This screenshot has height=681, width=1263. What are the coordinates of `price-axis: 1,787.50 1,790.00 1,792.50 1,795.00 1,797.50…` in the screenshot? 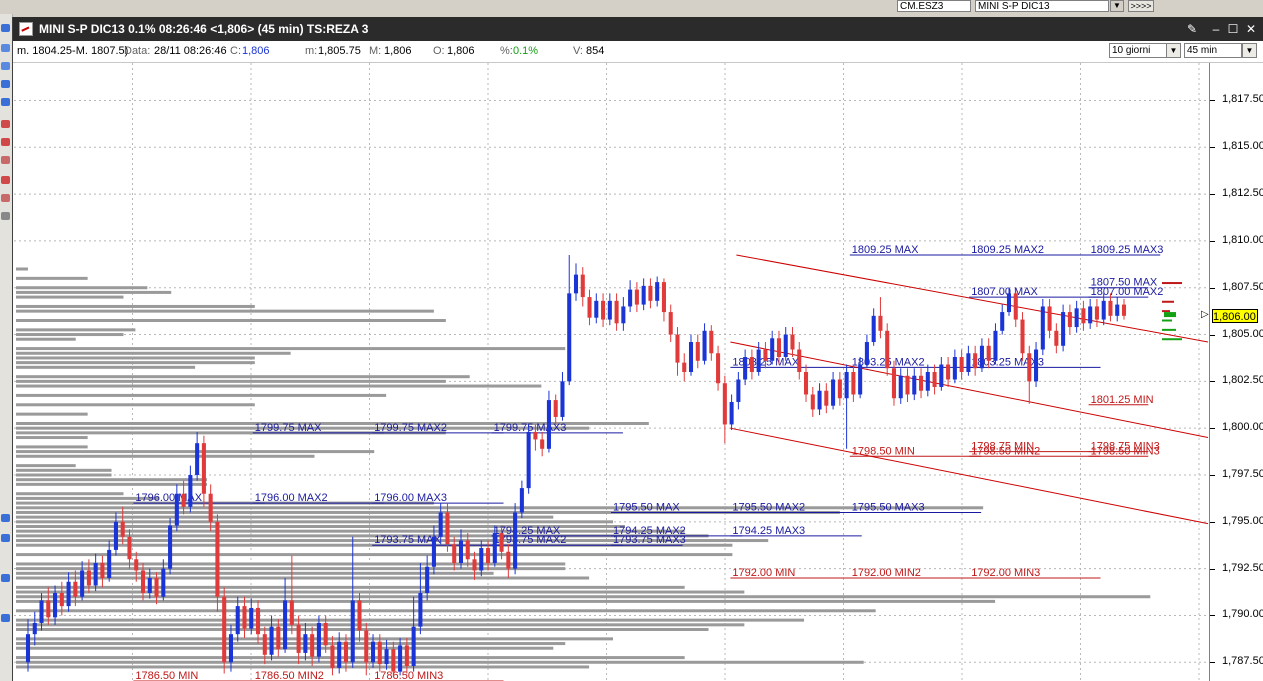 It's located at (1232, 372).